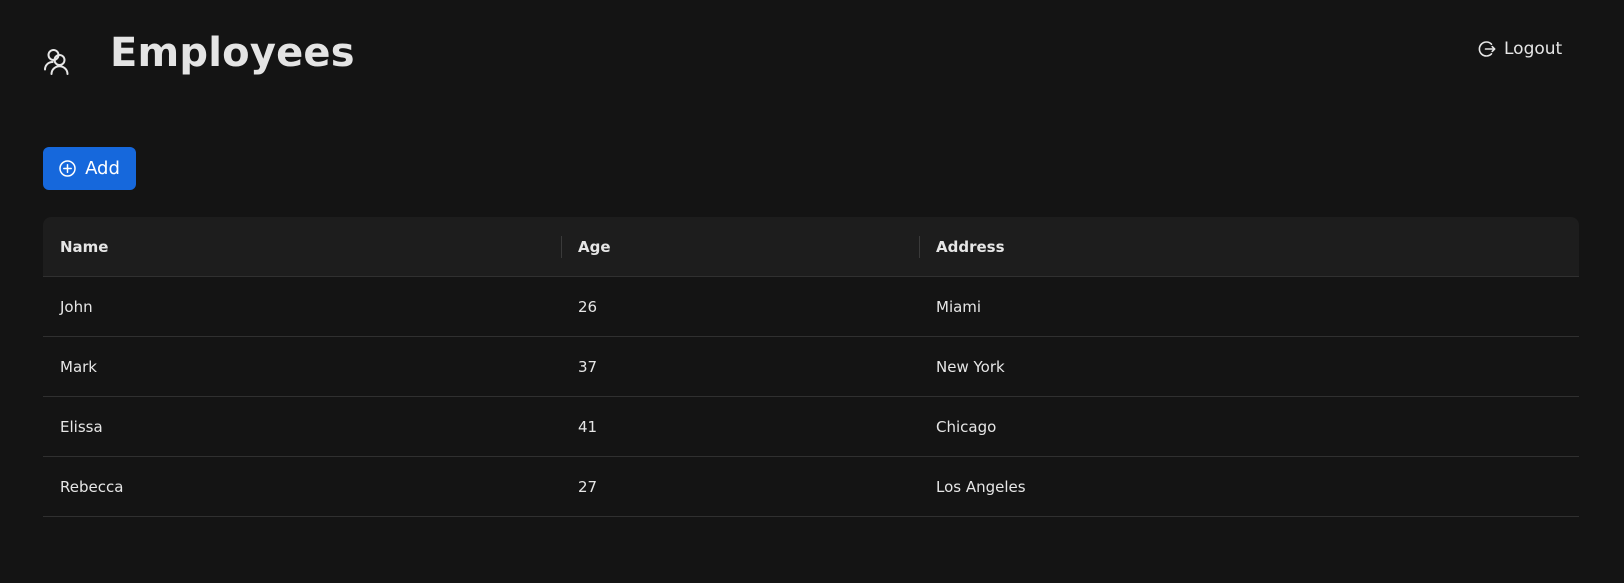  I want to click on column-header-name: Name, so click(302, 247).